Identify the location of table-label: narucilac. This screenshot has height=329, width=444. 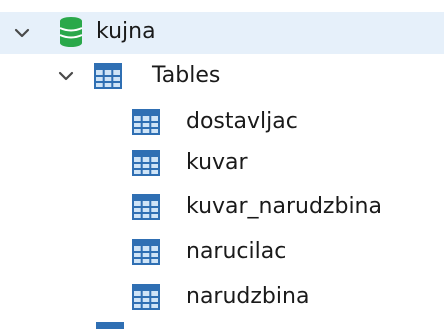
(236, 251).